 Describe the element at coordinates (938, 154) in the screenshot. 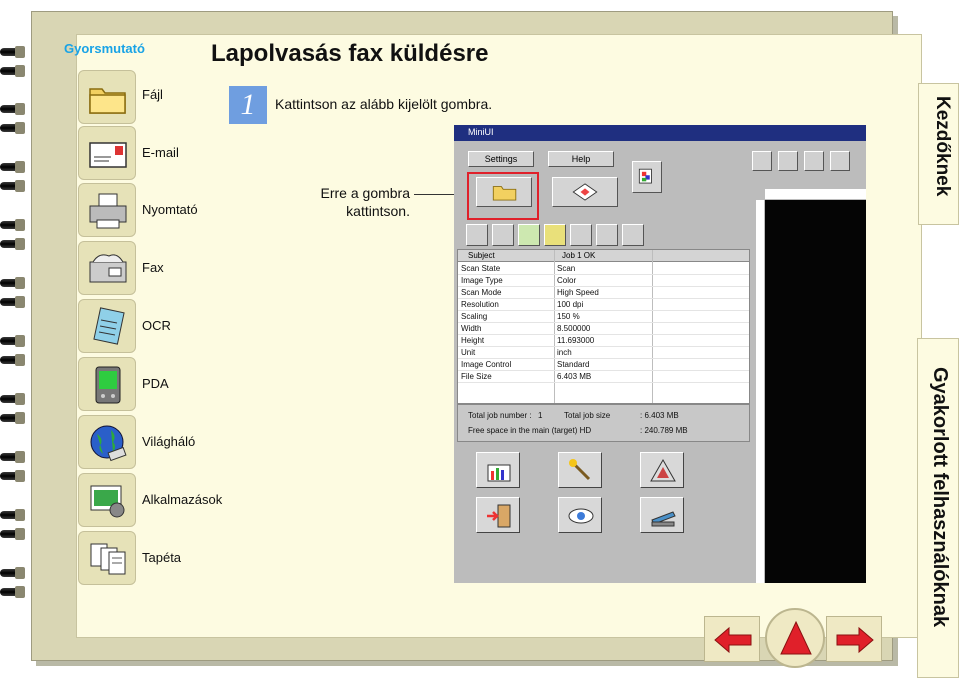

I see `tab-beginners: Kezdőknek` at that location.